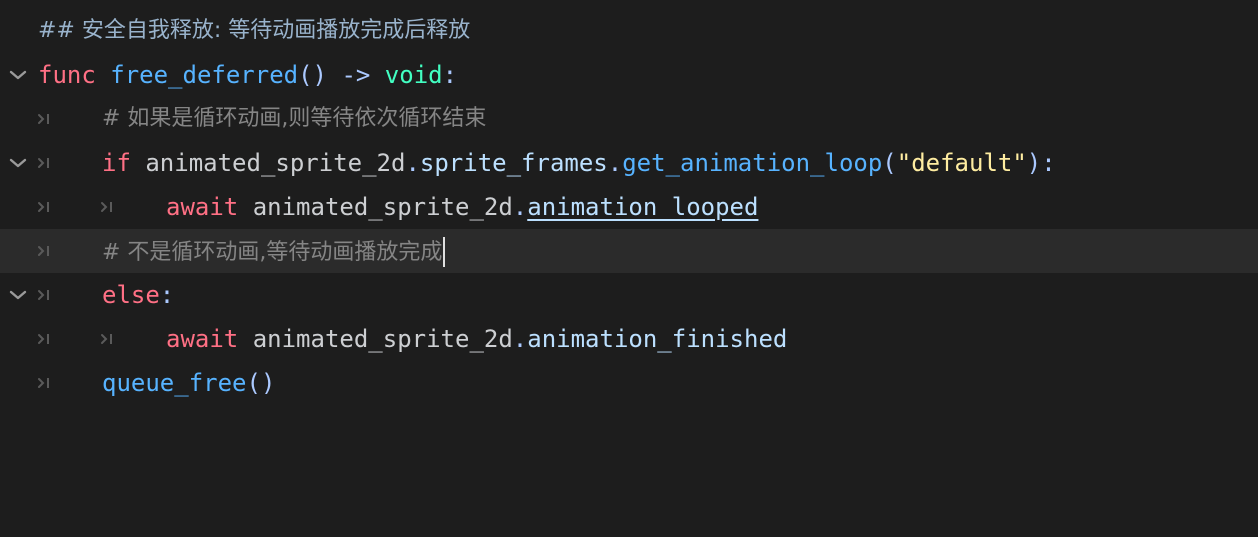 This screenshot has height=537, width=1258. I want to click on code-line-7: else:, so click(629, 295).